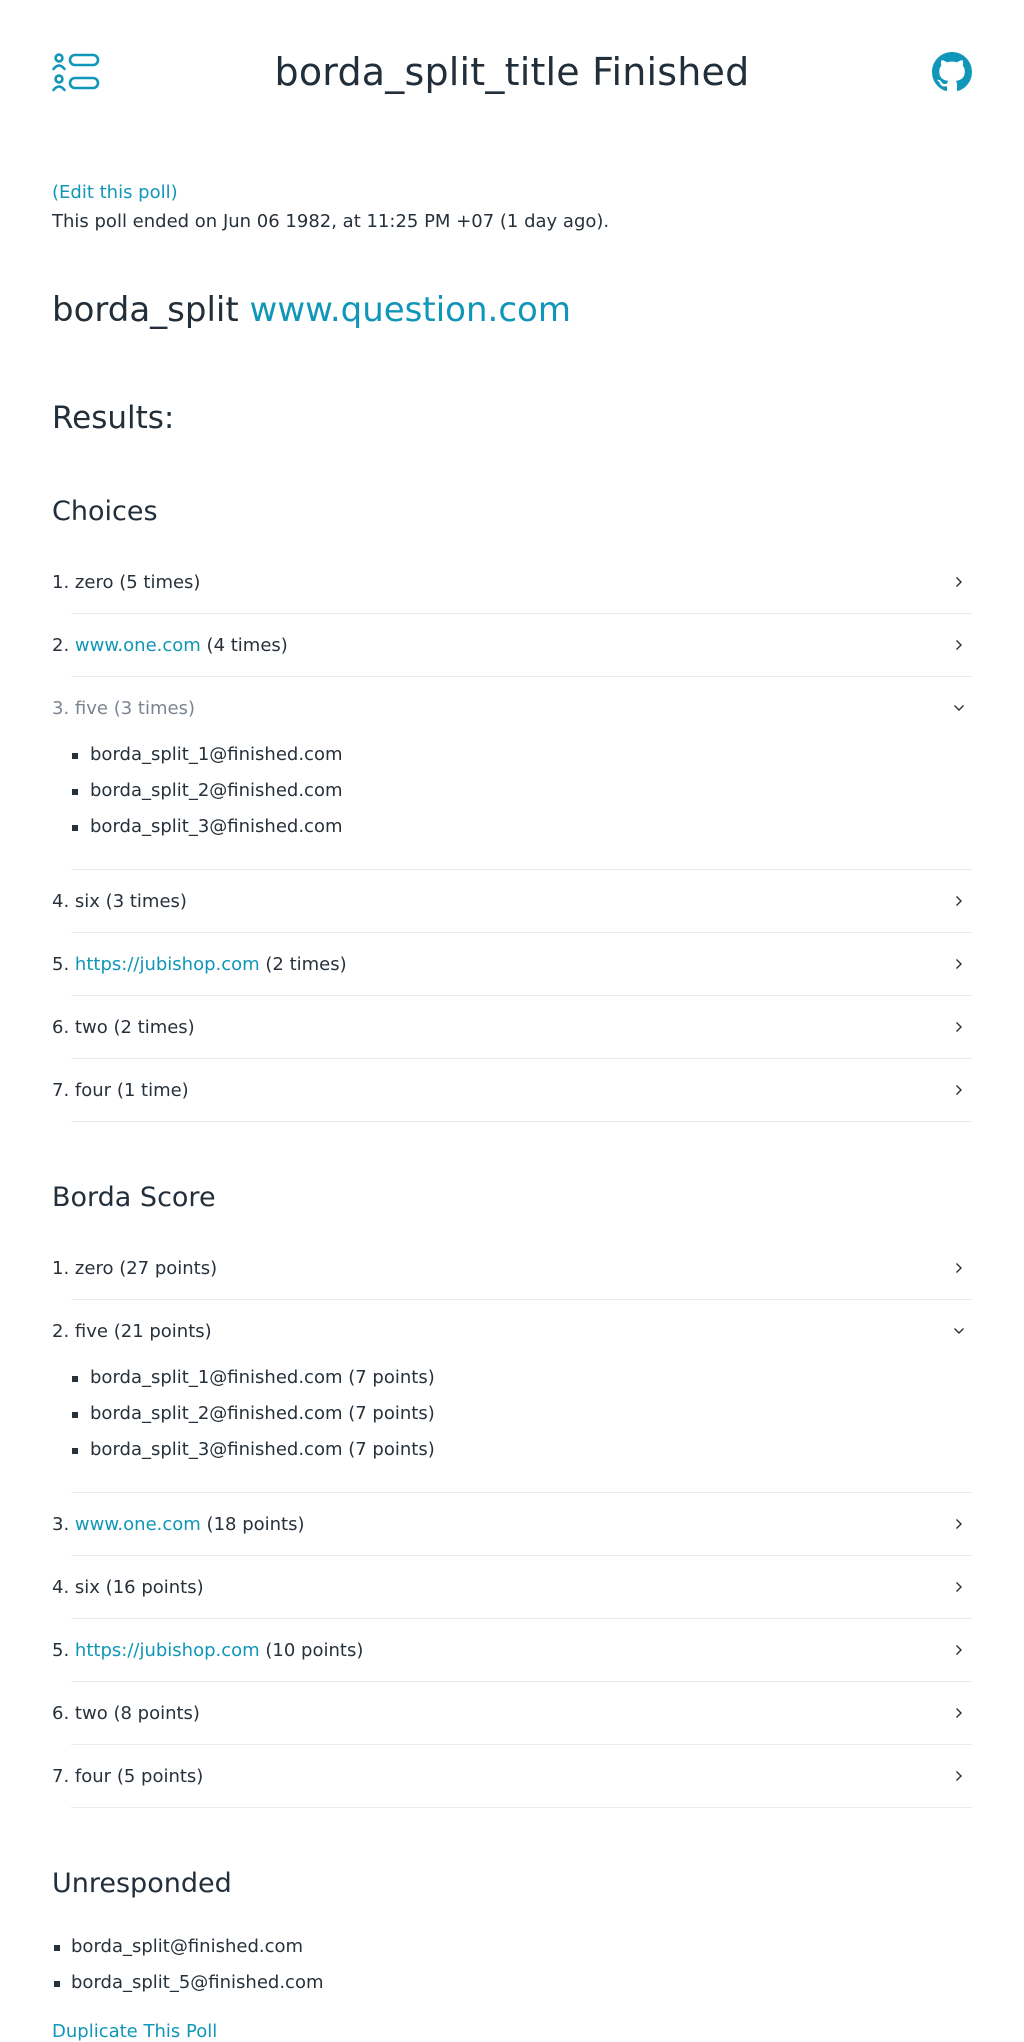  What do you see at coordinates (61, 645) in the screenshot?
I see `choice-item-rank: 2.` at bounding box center [61, 645].